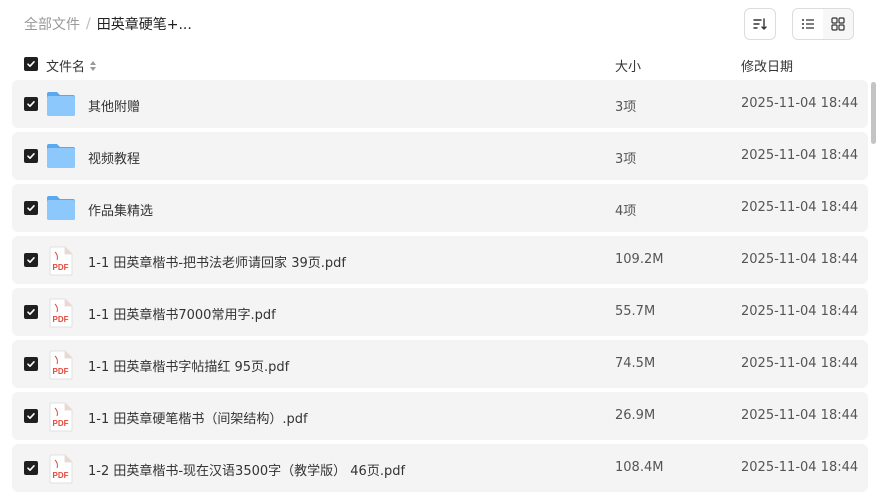 The image size is (878, 495). What do you see at coordinates (188, 365) in the screenshot?
I see `file-name: 1-1 田英章楷书字帖描红 95页.pdf` at bounding box center [188, 365].